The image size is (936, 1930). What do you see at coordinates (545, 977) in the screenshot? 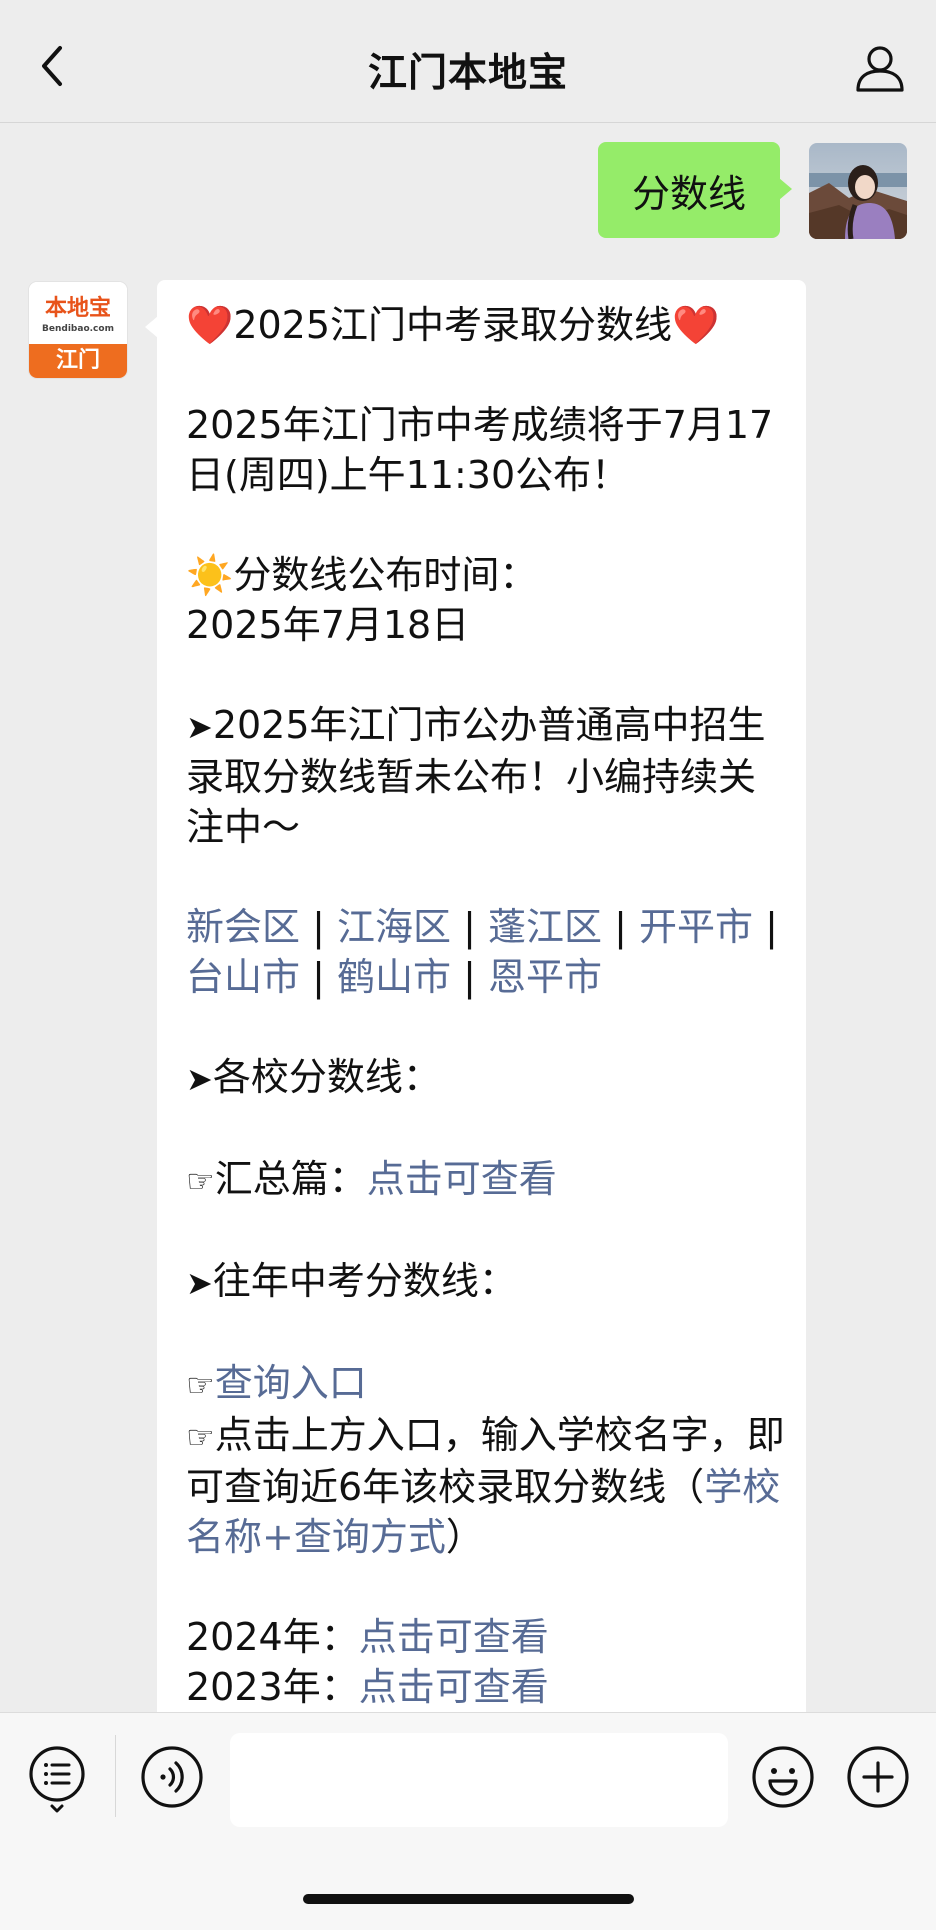
I see `district-link-enping: 恩平市` at bounding box center [545, 977].